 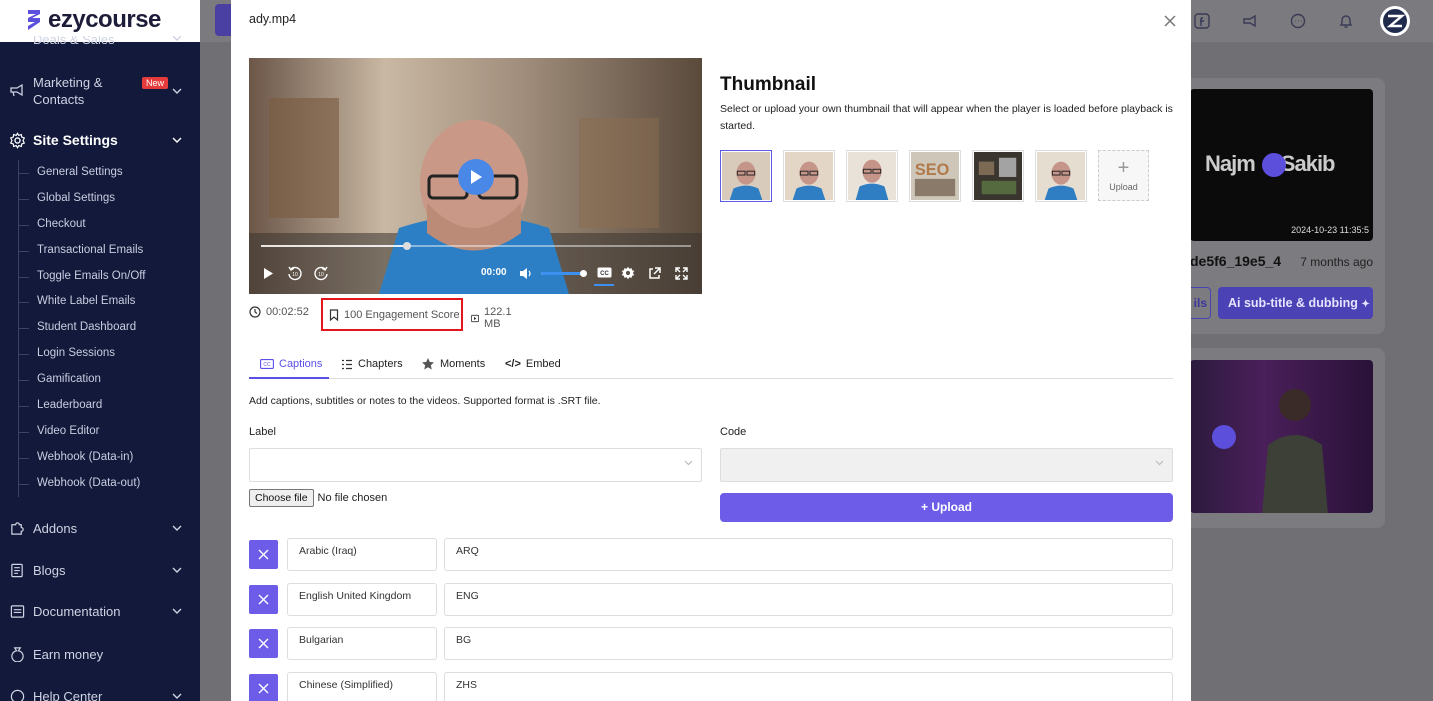 What do you see at coordinates (82, 380) in the screenshot?
I see `submenu-item-gamification: Gamification` at bounding box center [82, 380].